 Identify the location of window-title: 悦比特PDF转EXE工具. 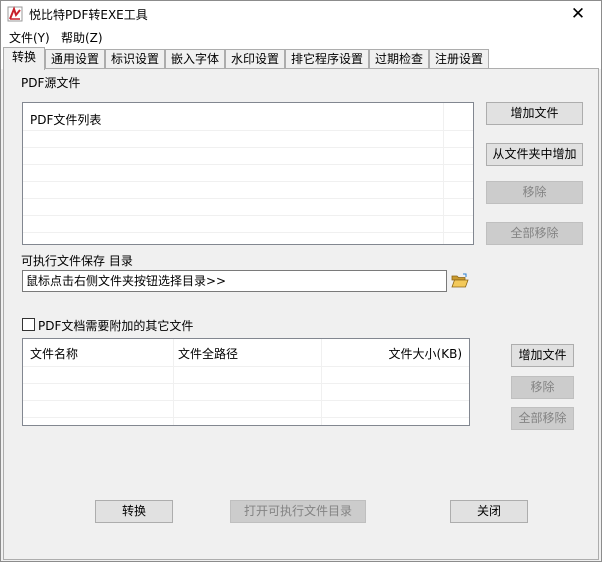
(88, 15).